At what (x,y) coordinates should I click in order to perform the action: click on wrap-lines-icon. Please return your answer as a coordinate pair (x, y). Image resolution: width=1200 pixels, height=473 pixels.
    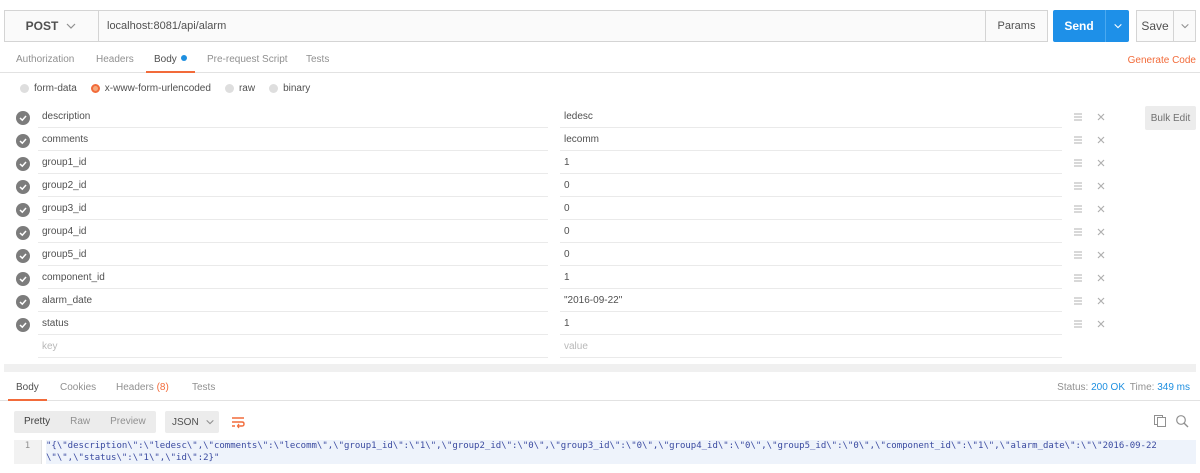
    Looking at the image, I should click on (238, 423).